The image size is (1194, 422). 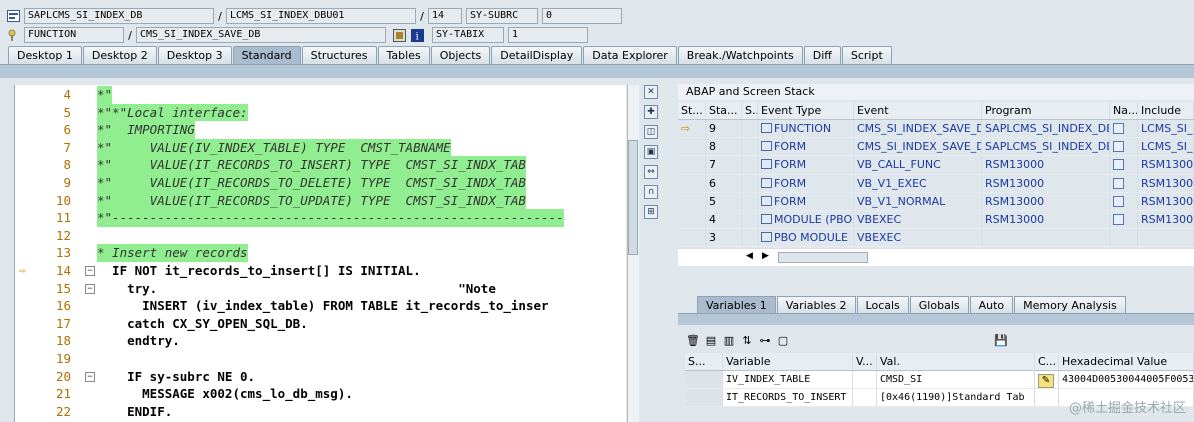 What do you see at coordinates (1001, 341) in the screenshot?
I see `save-icon: 💾` at bounding box center [1001, 341].